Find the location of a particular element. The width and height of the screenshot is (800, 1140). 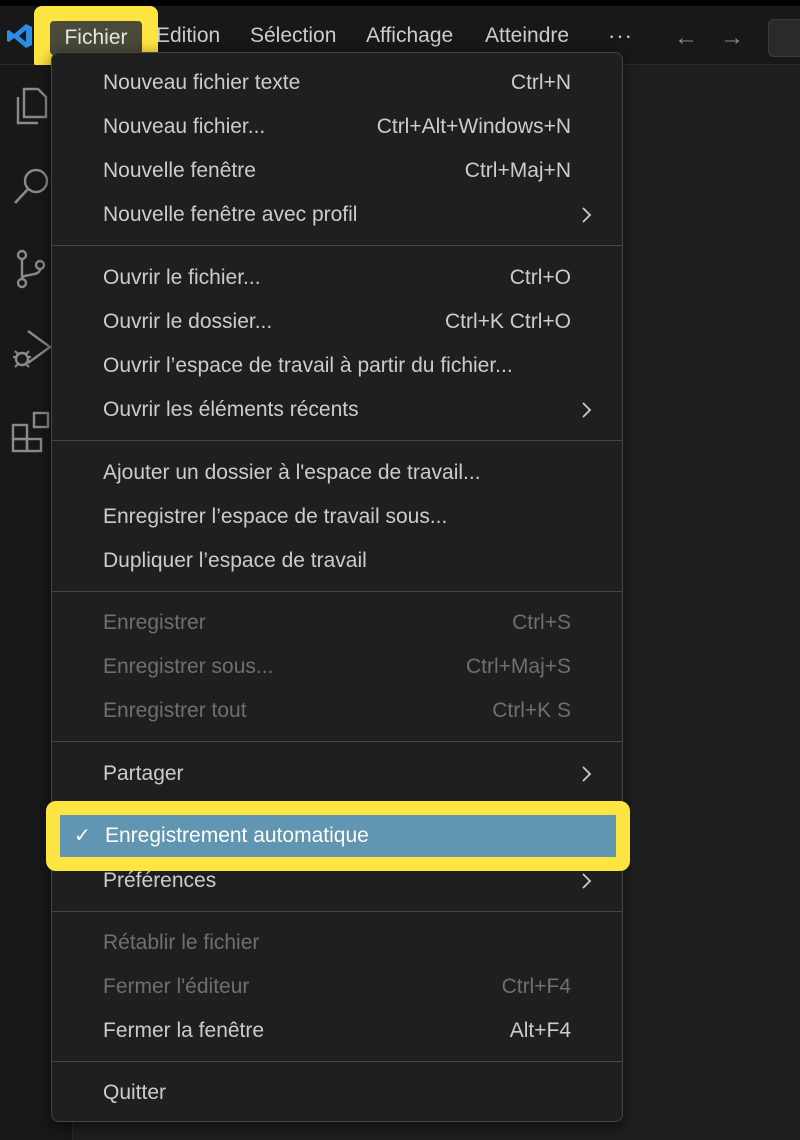

back-arrow-icon: ← is located at coordinates (686, 38).